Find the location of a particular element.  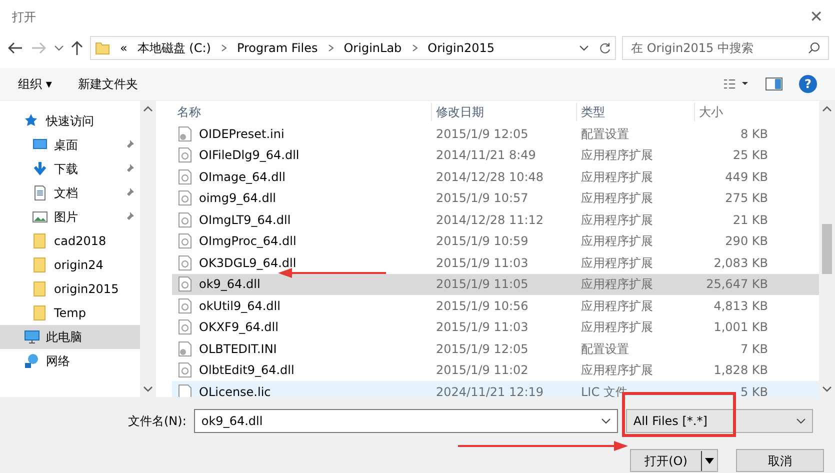

file-name: OLBTEDIT.INI is located at coordinates (238, 349).